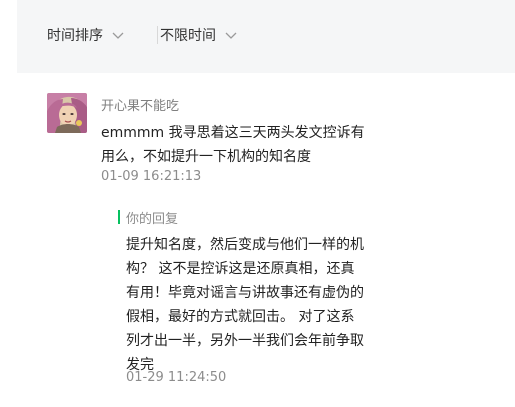  I want to click on reply-timestamp: 01-29 11:24:50, so click(176, 377).